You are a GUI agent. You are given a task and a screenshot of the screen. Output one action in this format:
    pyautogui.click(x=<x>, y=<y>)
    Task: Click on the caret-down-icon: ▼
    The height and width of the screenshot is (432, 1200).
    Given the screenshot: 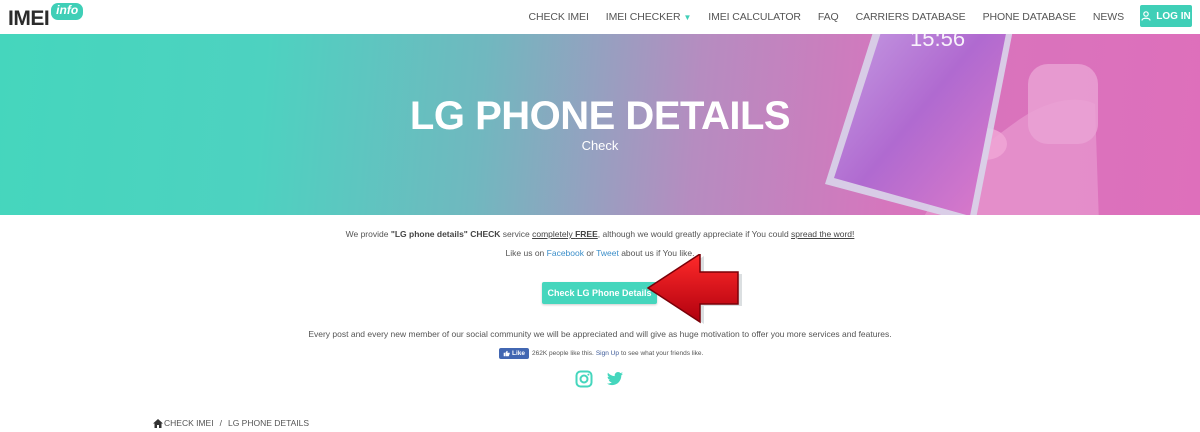 What is the action you would take?
    pyautogui.click(x=687, y=17)
    